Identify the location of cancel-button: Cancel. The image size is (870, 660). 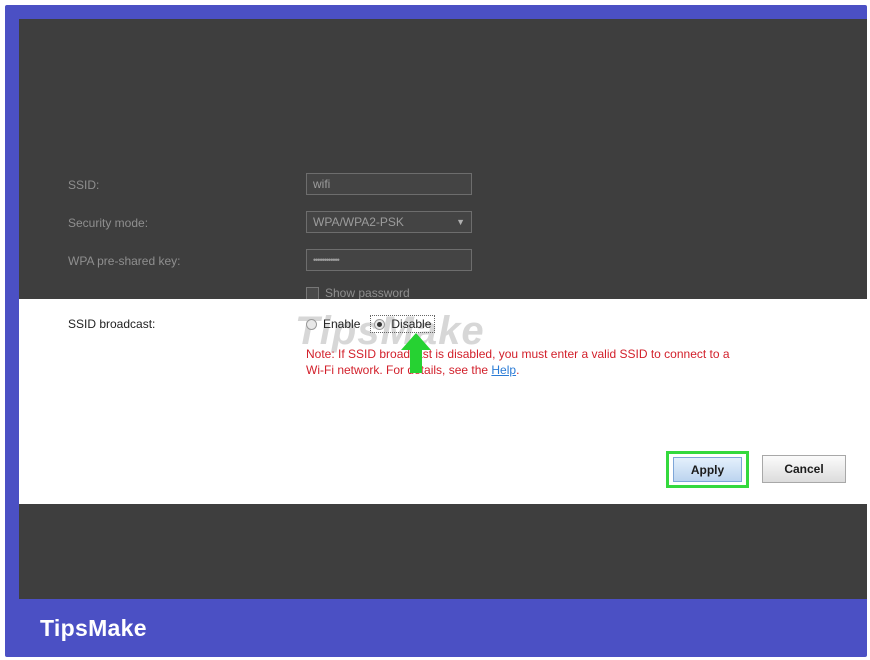
(804, 469).